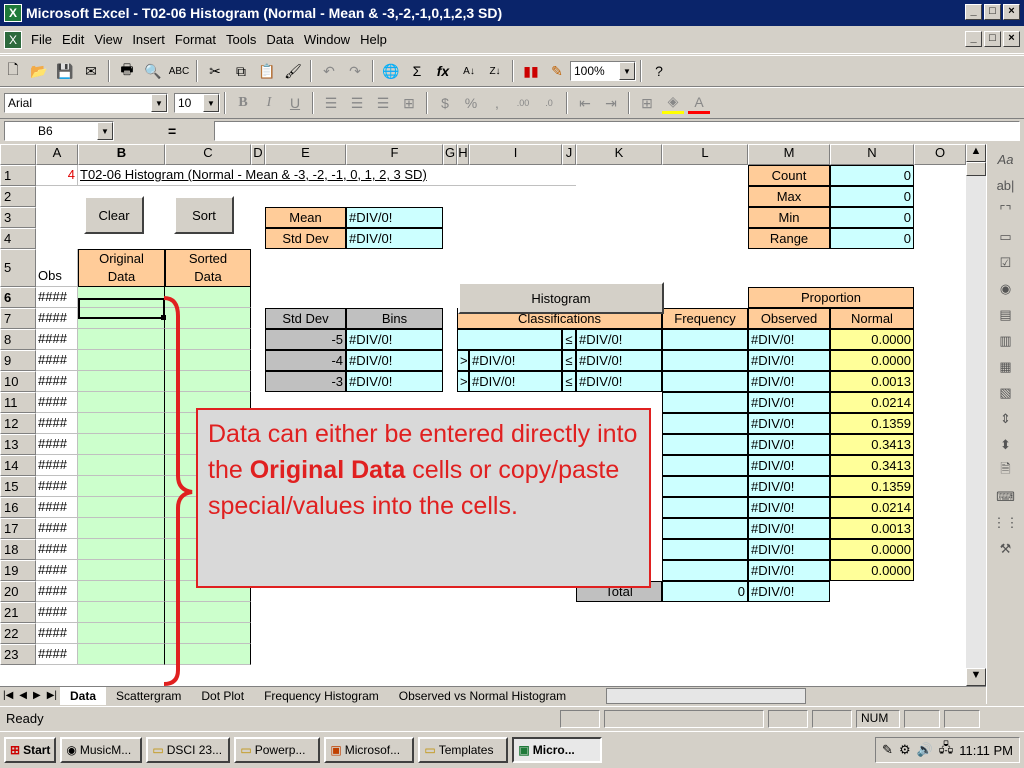  What do you see at coordinates (497, 103) in the screenshot?
I see `comma-icon: ,` at bounding box center [497, 103].